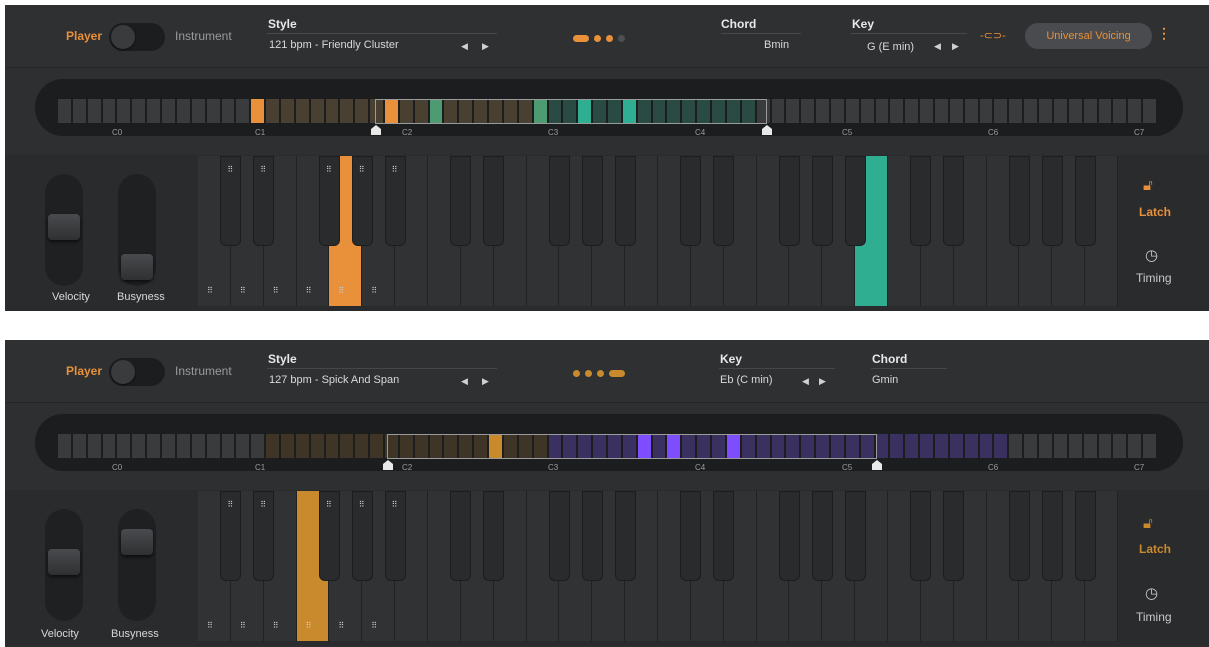  I want to click on range-selection, so click(632, 446).